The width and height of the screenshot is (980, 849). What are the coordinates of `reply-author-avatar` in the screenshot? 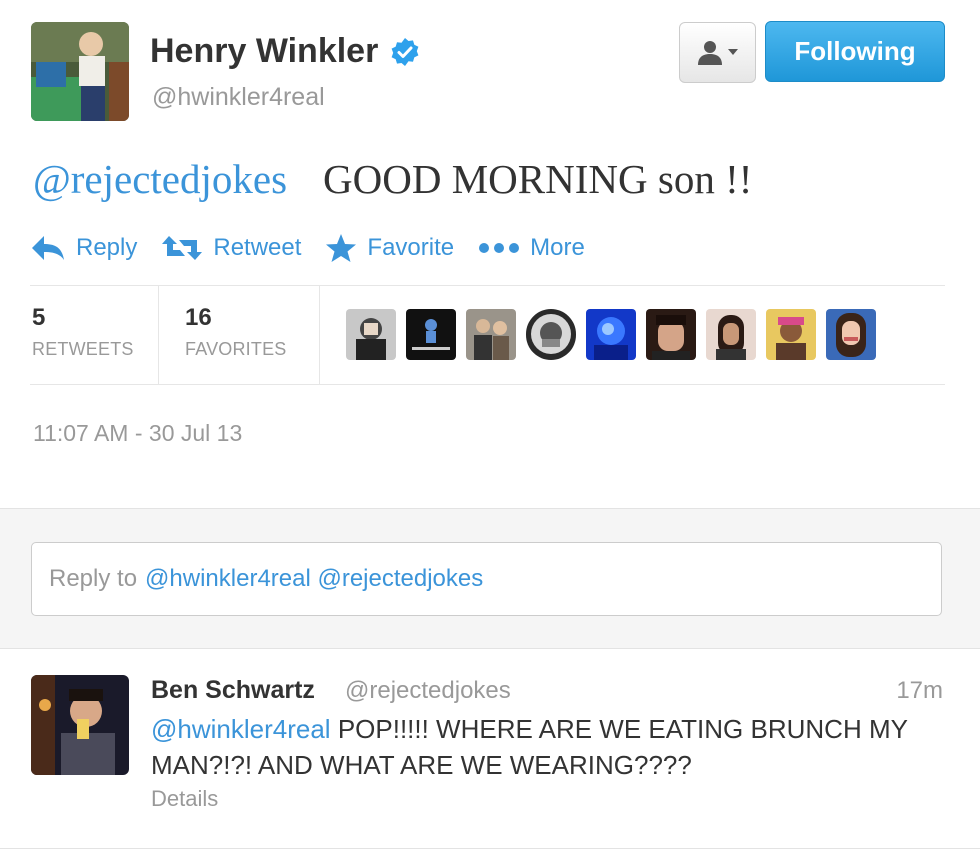 It's located at (80, 725).